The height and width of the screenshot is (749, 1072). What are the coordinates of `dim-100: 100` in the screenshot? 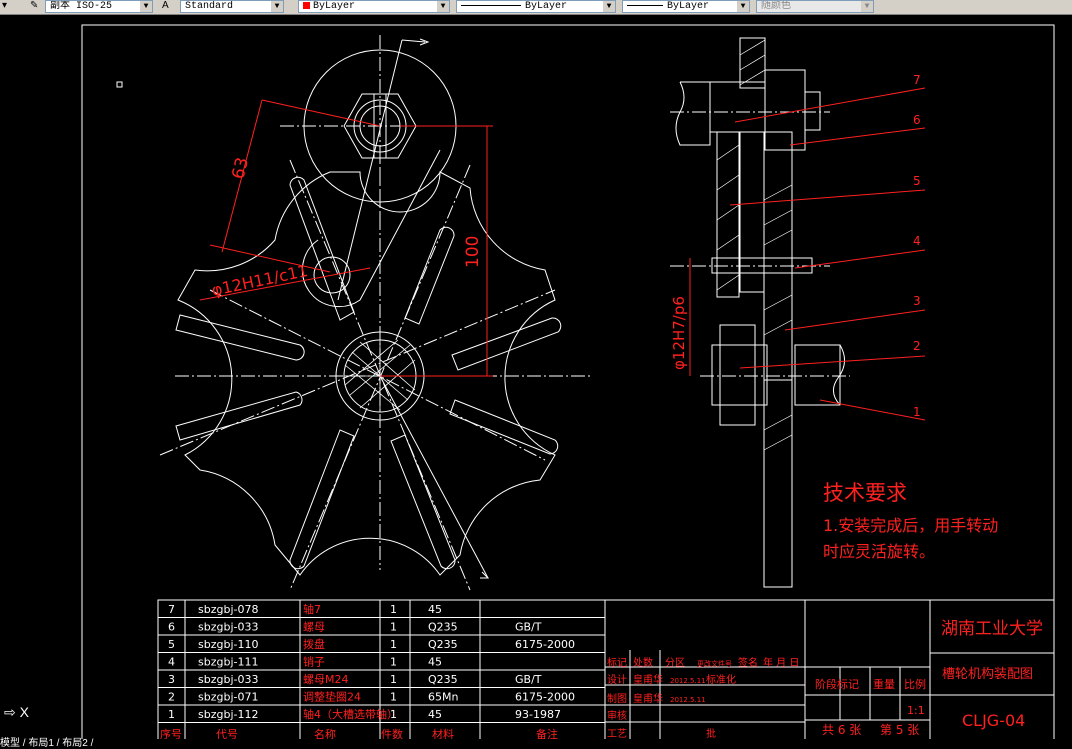 It's located at (473, 252).